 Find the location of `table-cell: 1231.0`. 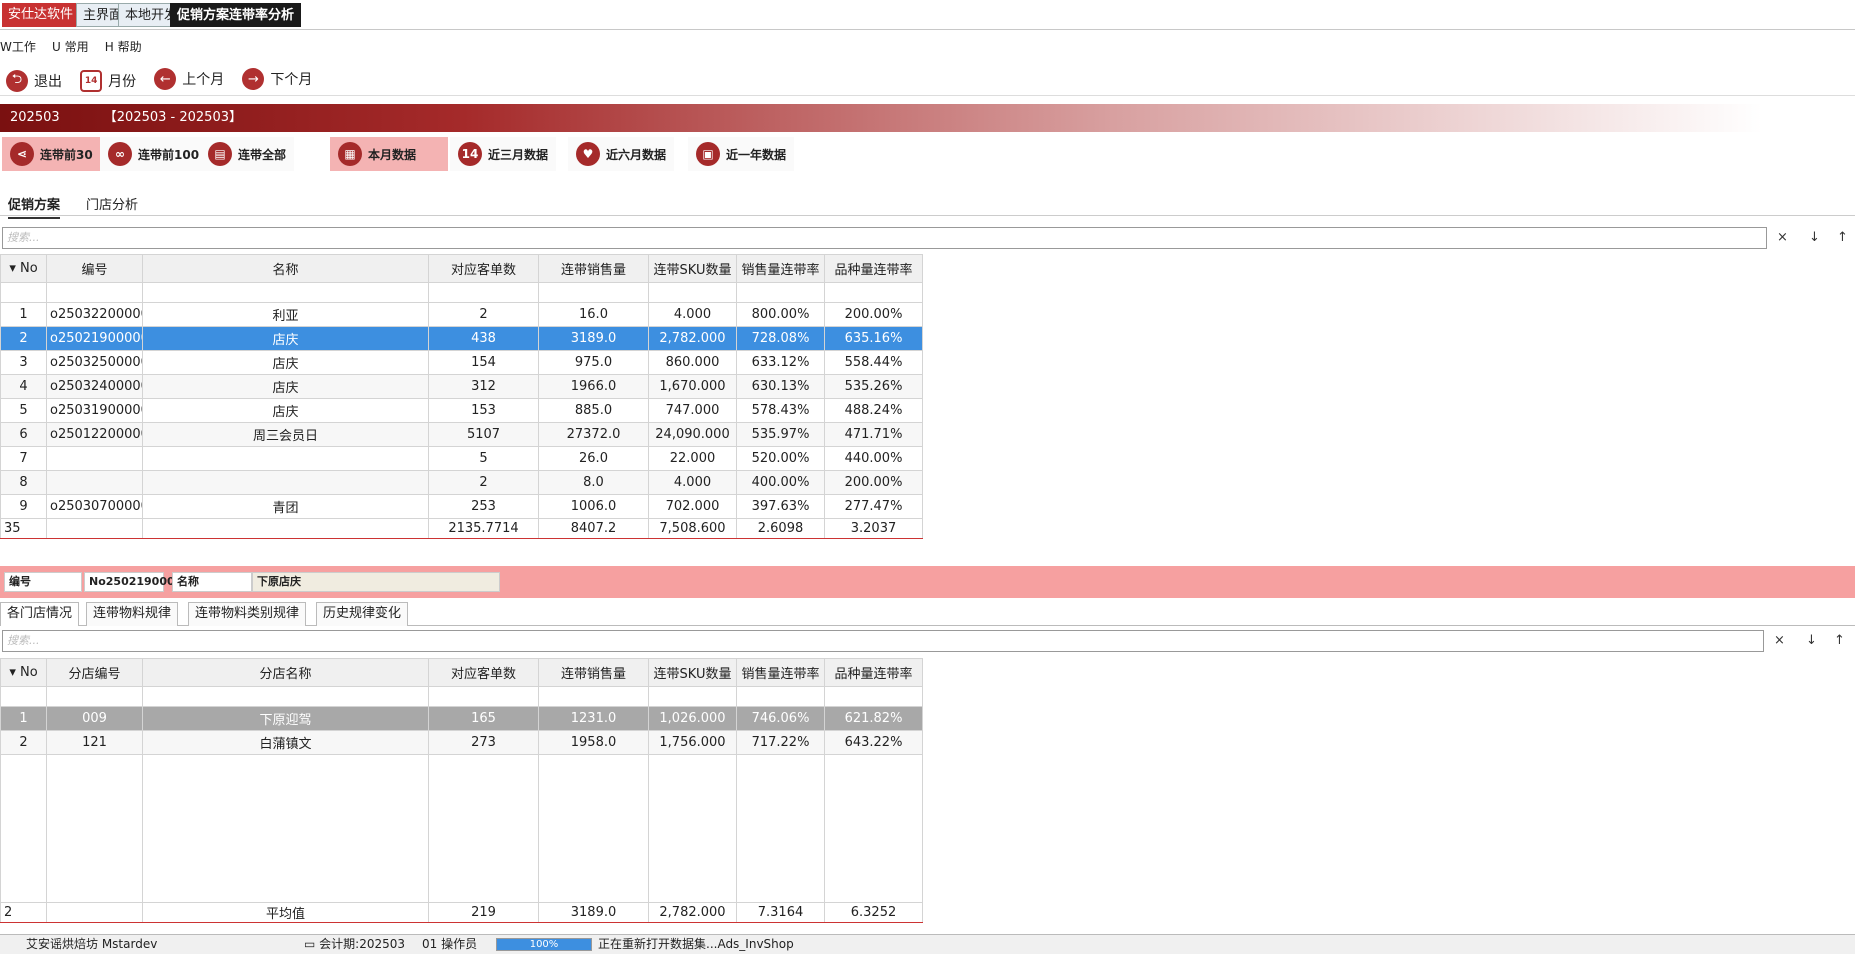

table-cell: 1231.0 is located at coordinates (593, 718).